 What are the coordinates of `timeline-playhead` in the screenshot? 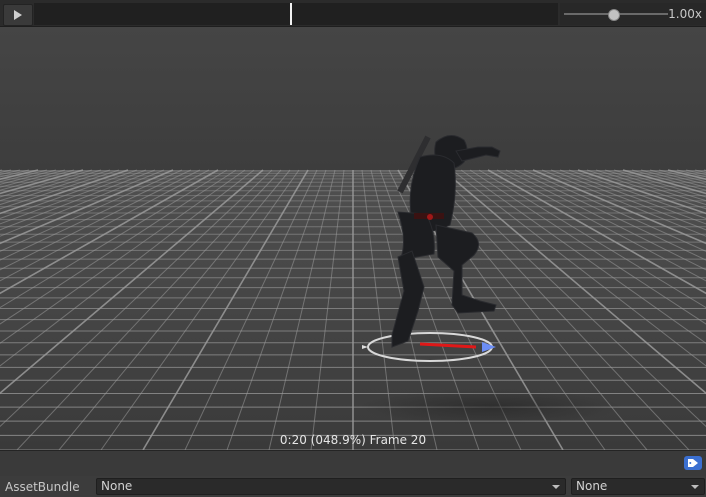 It's located at (291, 14).